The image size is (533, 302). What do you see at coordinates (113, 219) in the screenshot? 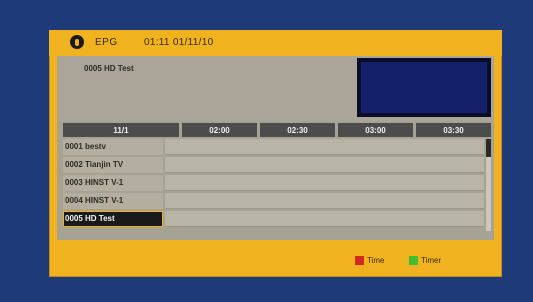
I see `channel-name: 0005 HD Test` at bounding box center [113, 219].